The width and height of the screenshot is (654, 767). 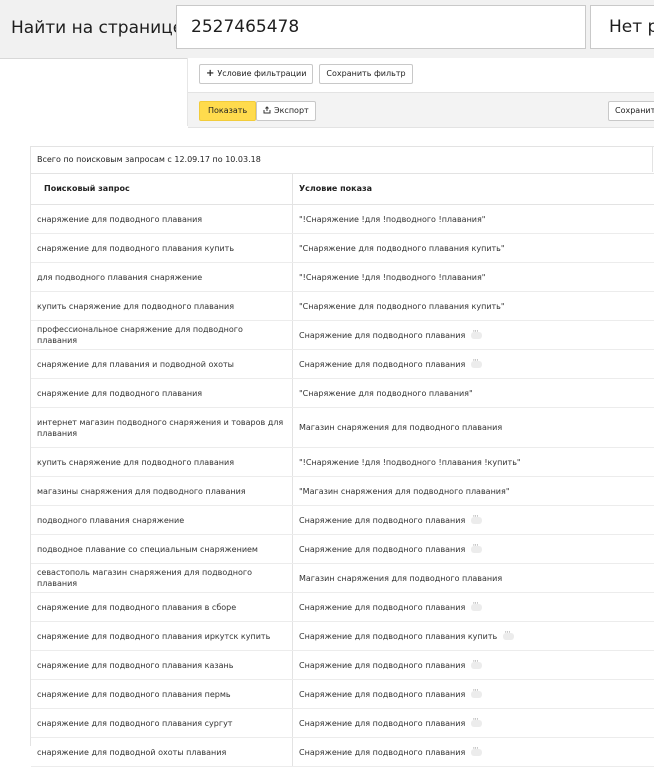 What do you see at coordinates (386, 393) in the screenshot?
I see `condition-text: "Снаряжение для подводного плавания"` at bounding box center [386, 393].